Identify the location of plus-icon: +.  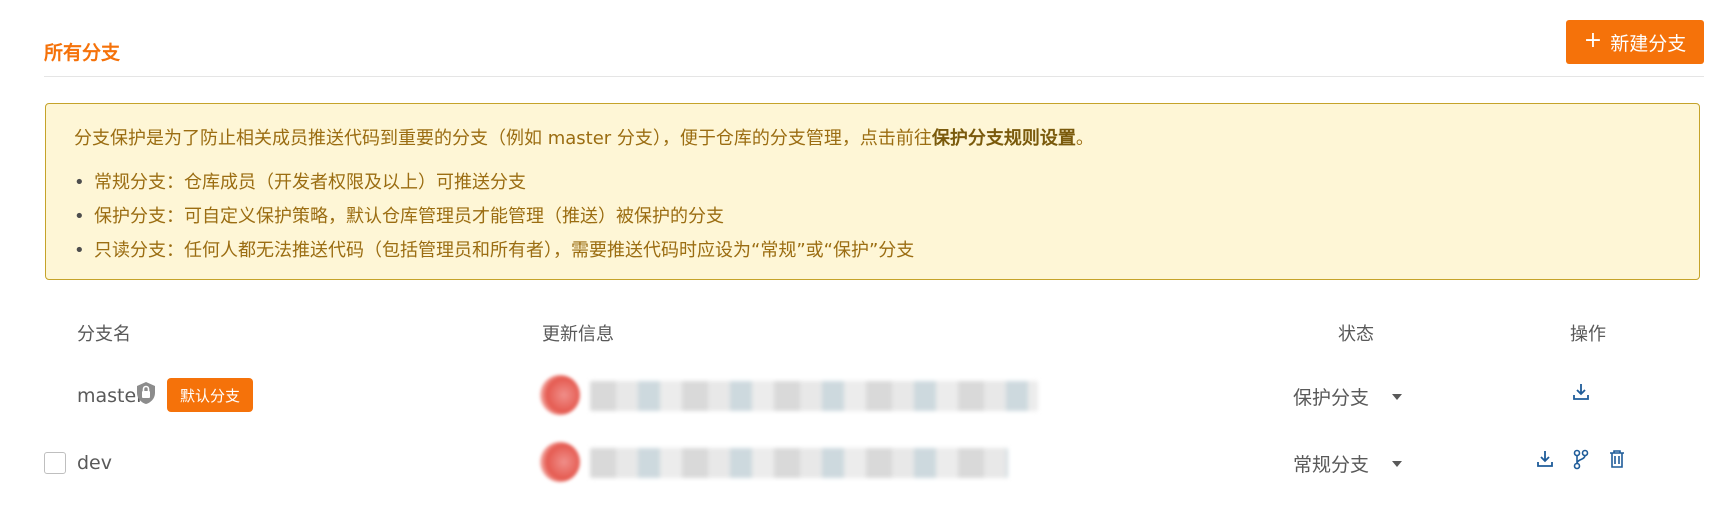
(1593, 40).